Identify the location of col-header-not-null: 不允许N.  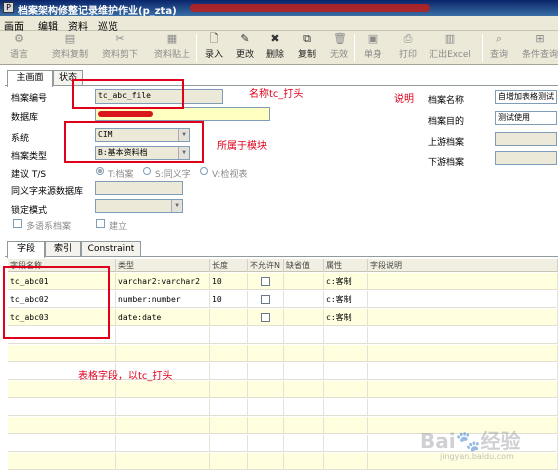
(266, 265).